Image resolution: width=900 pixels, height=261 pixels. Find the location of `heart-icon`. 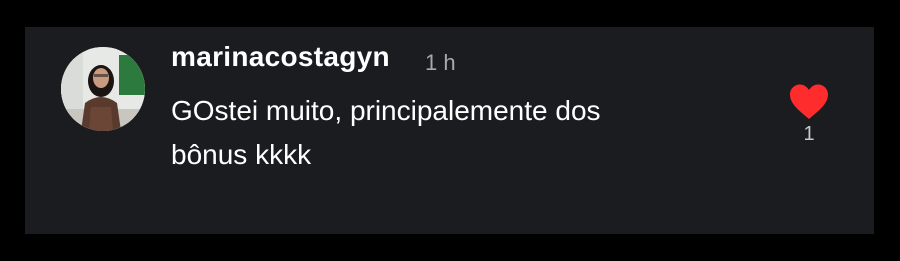

heart-icon is located at coordinates (809, 101).